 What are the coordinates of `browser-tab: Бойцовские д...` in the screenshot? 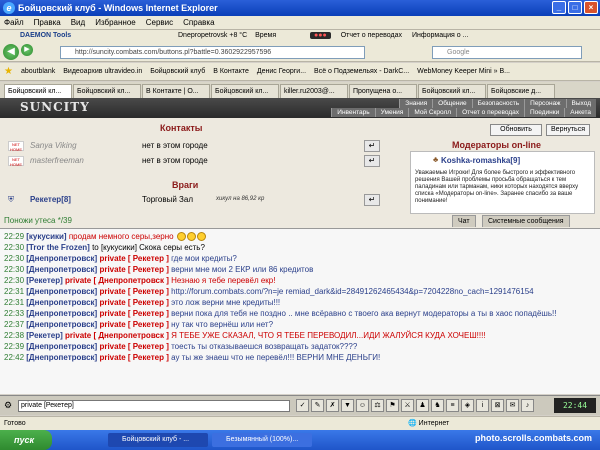 It's located at (521, 91).